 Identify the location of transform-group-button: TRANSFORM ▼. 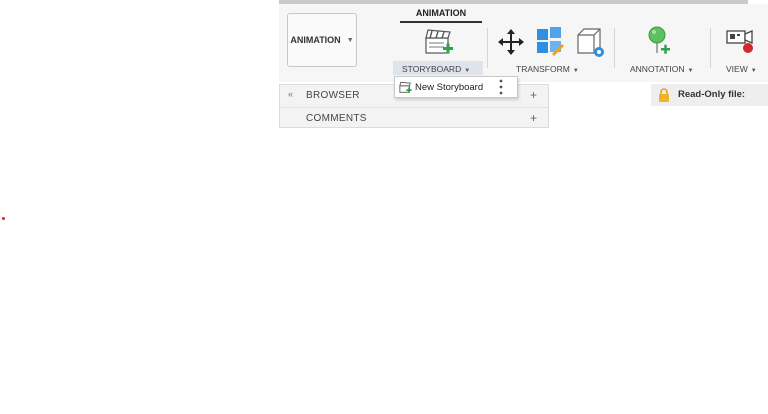
(547, 69).